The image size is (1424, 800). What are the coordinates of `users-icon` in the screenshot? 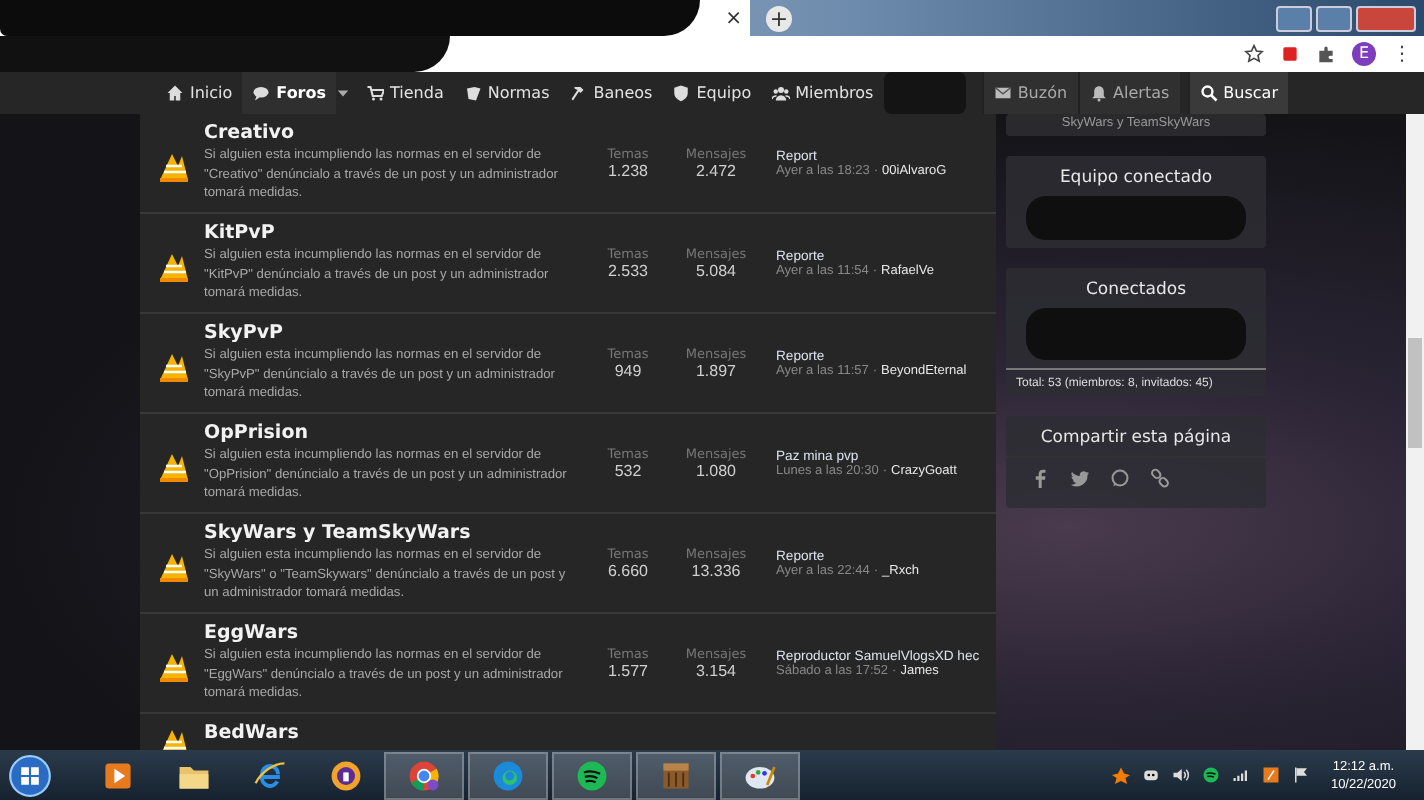 It's located at (780, 93).